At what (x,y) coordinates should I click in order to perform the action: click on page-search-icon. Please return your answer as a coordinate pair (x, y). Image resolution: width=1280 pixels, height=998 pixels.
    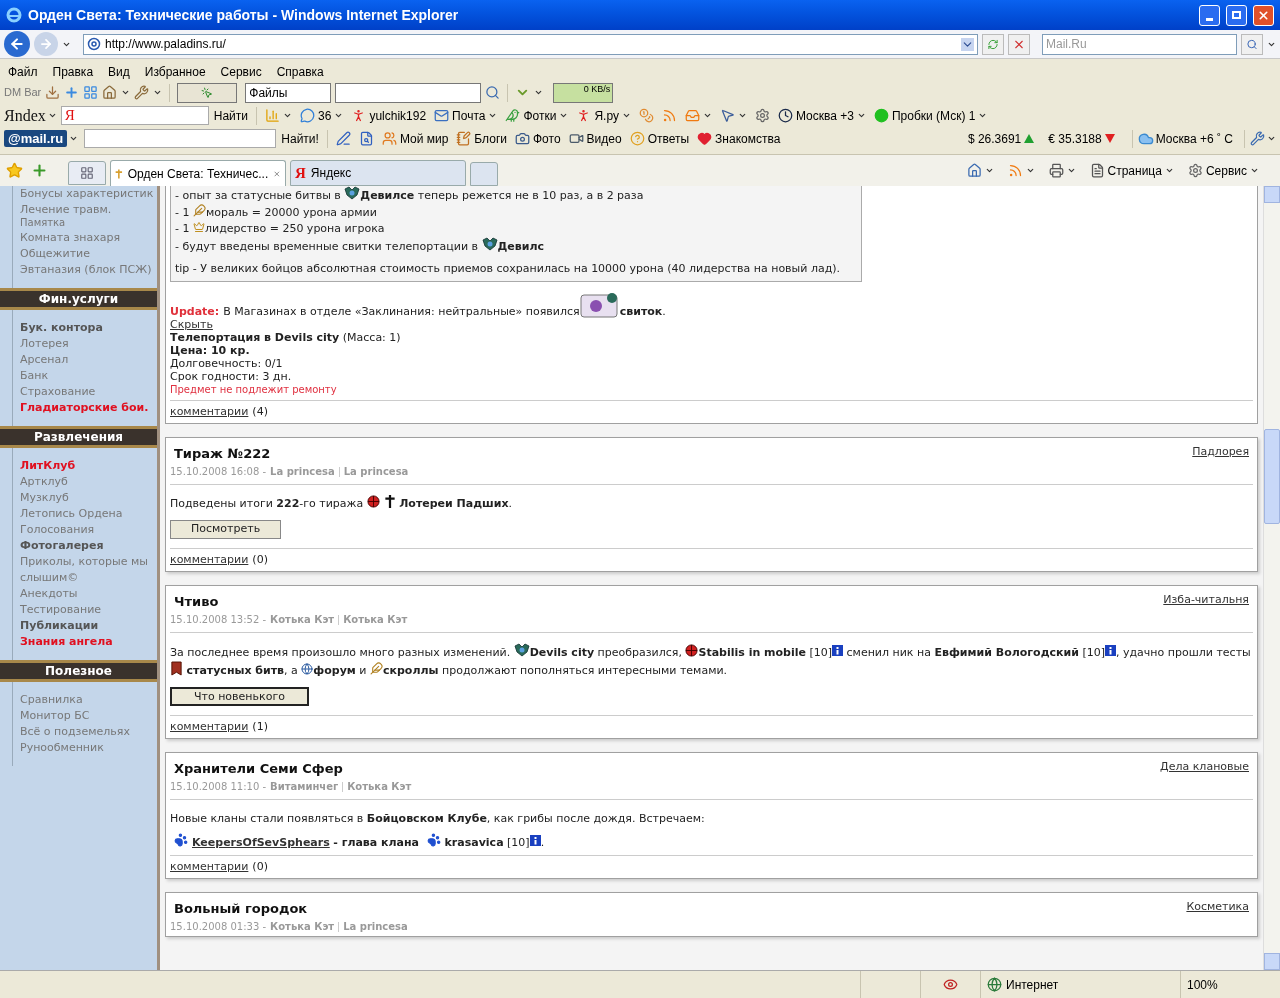
    Looking at the image, I should click on (366, 138).